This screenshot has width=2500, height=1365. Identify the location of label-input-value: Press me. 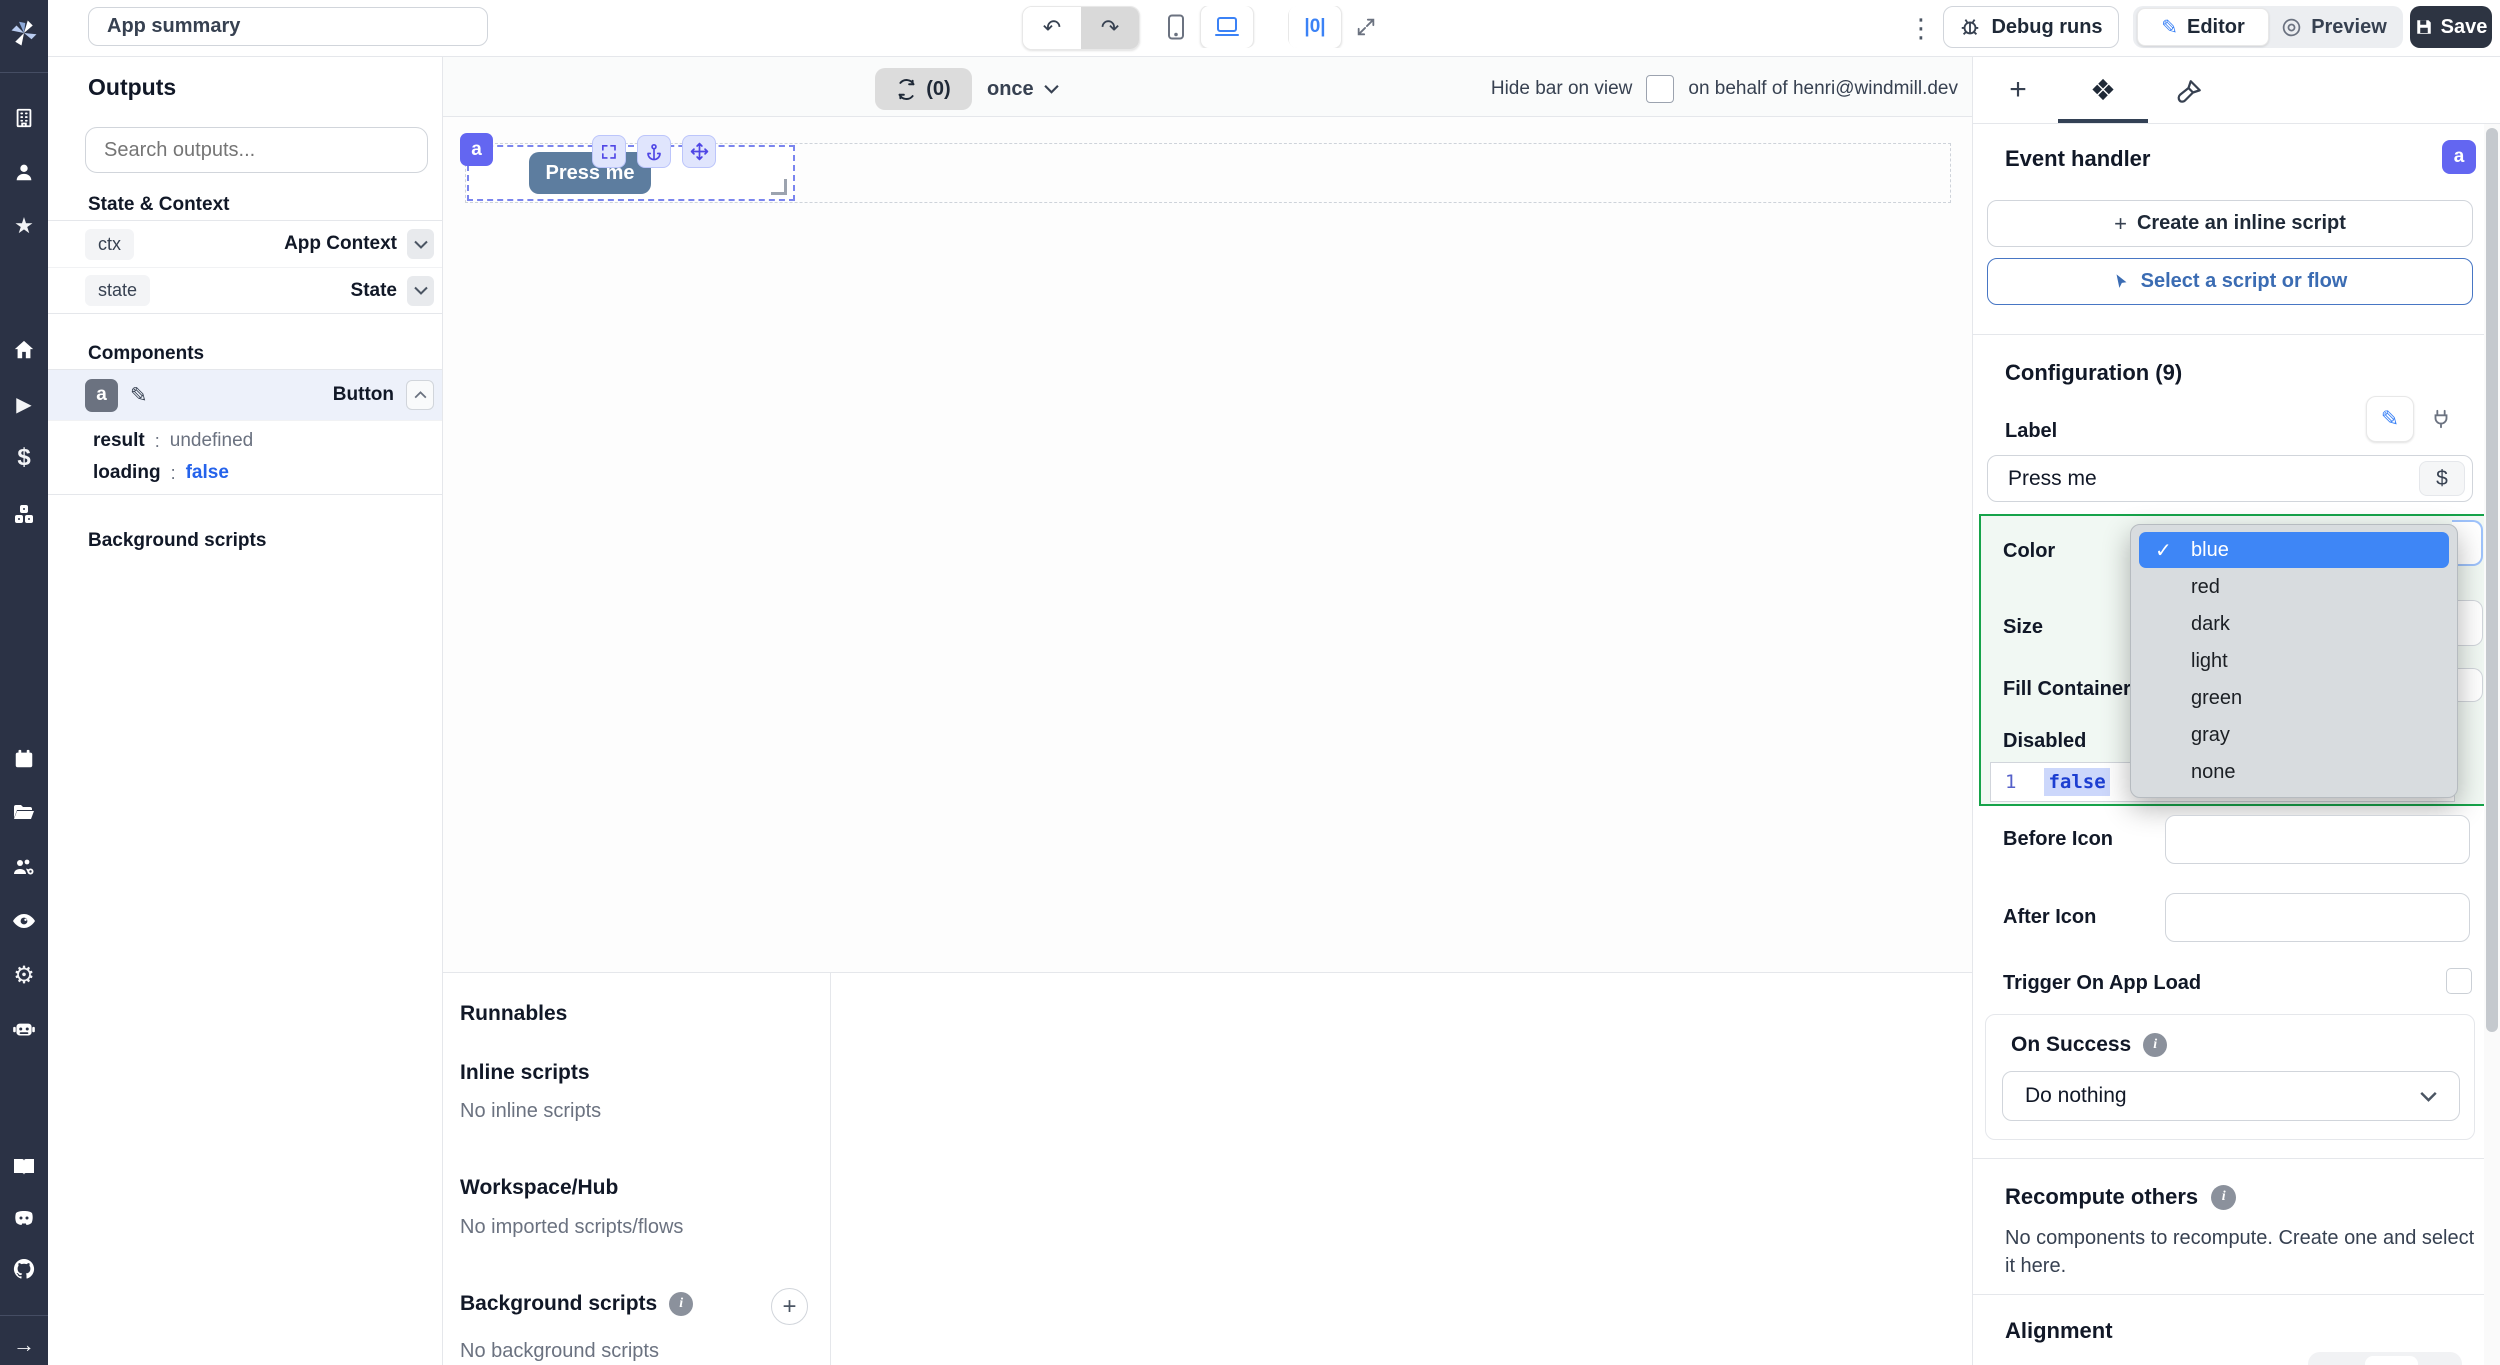
(2052, 479).